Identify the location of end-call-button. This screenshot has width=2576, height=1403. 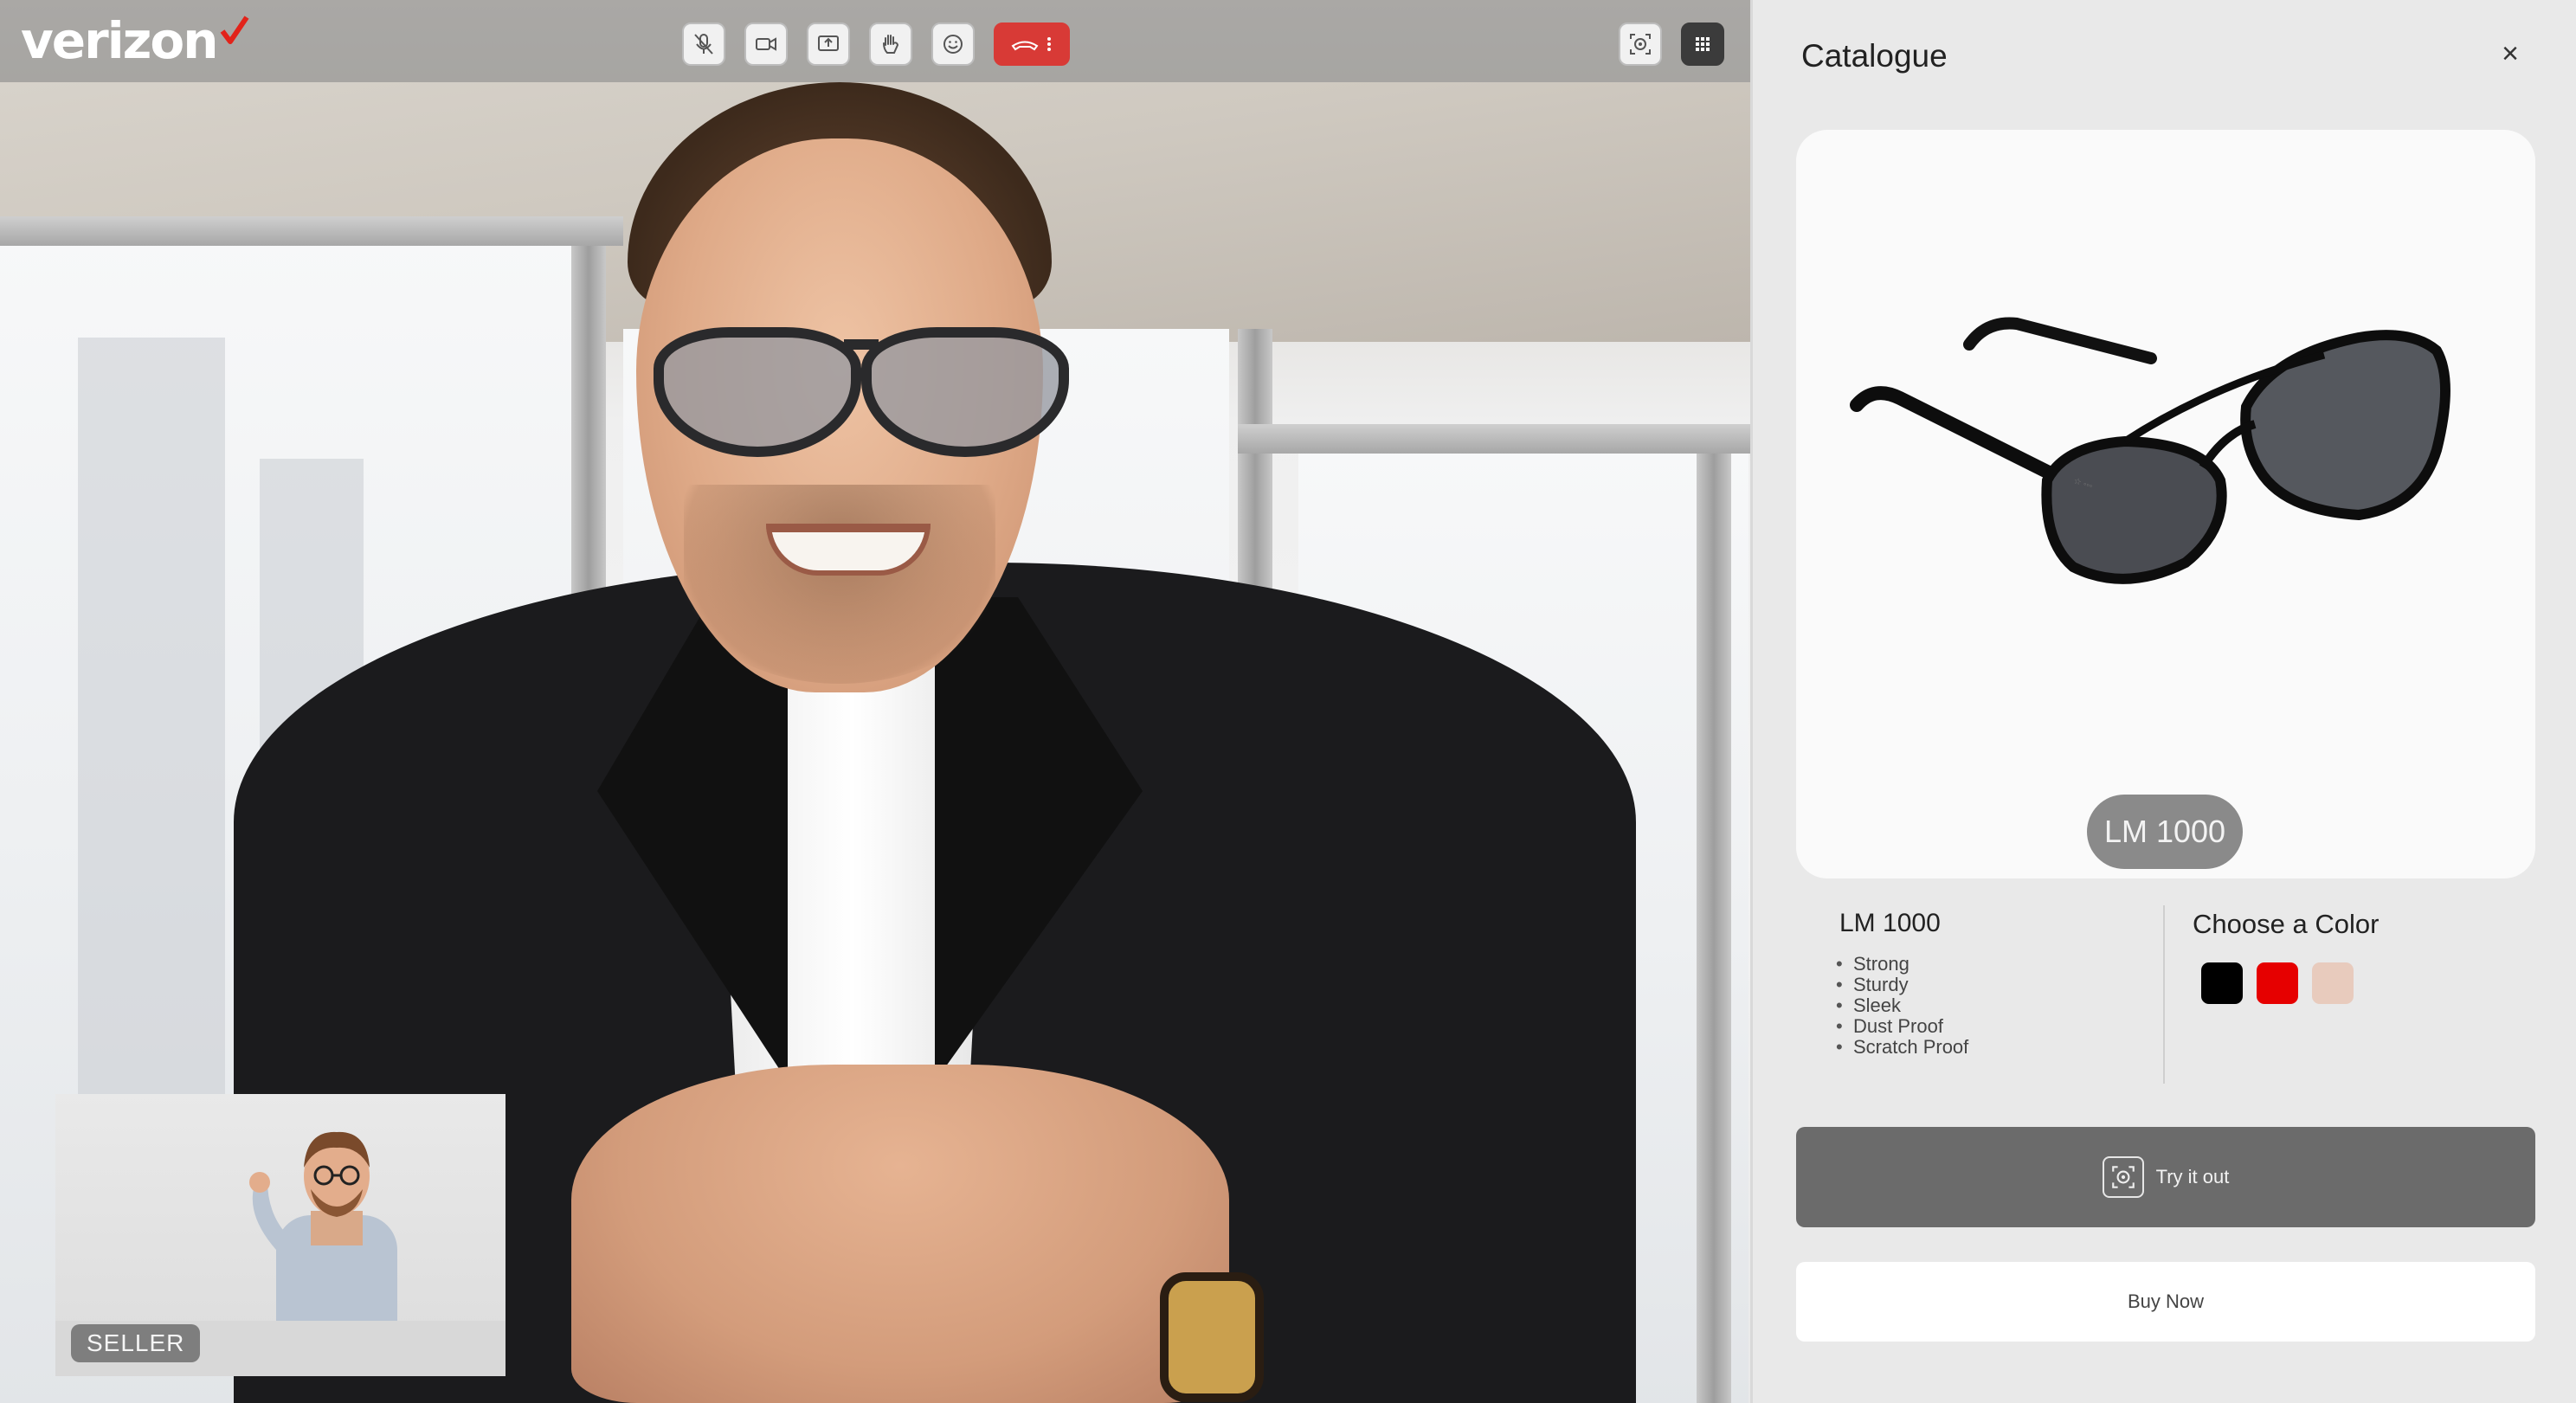
(1032, 44).